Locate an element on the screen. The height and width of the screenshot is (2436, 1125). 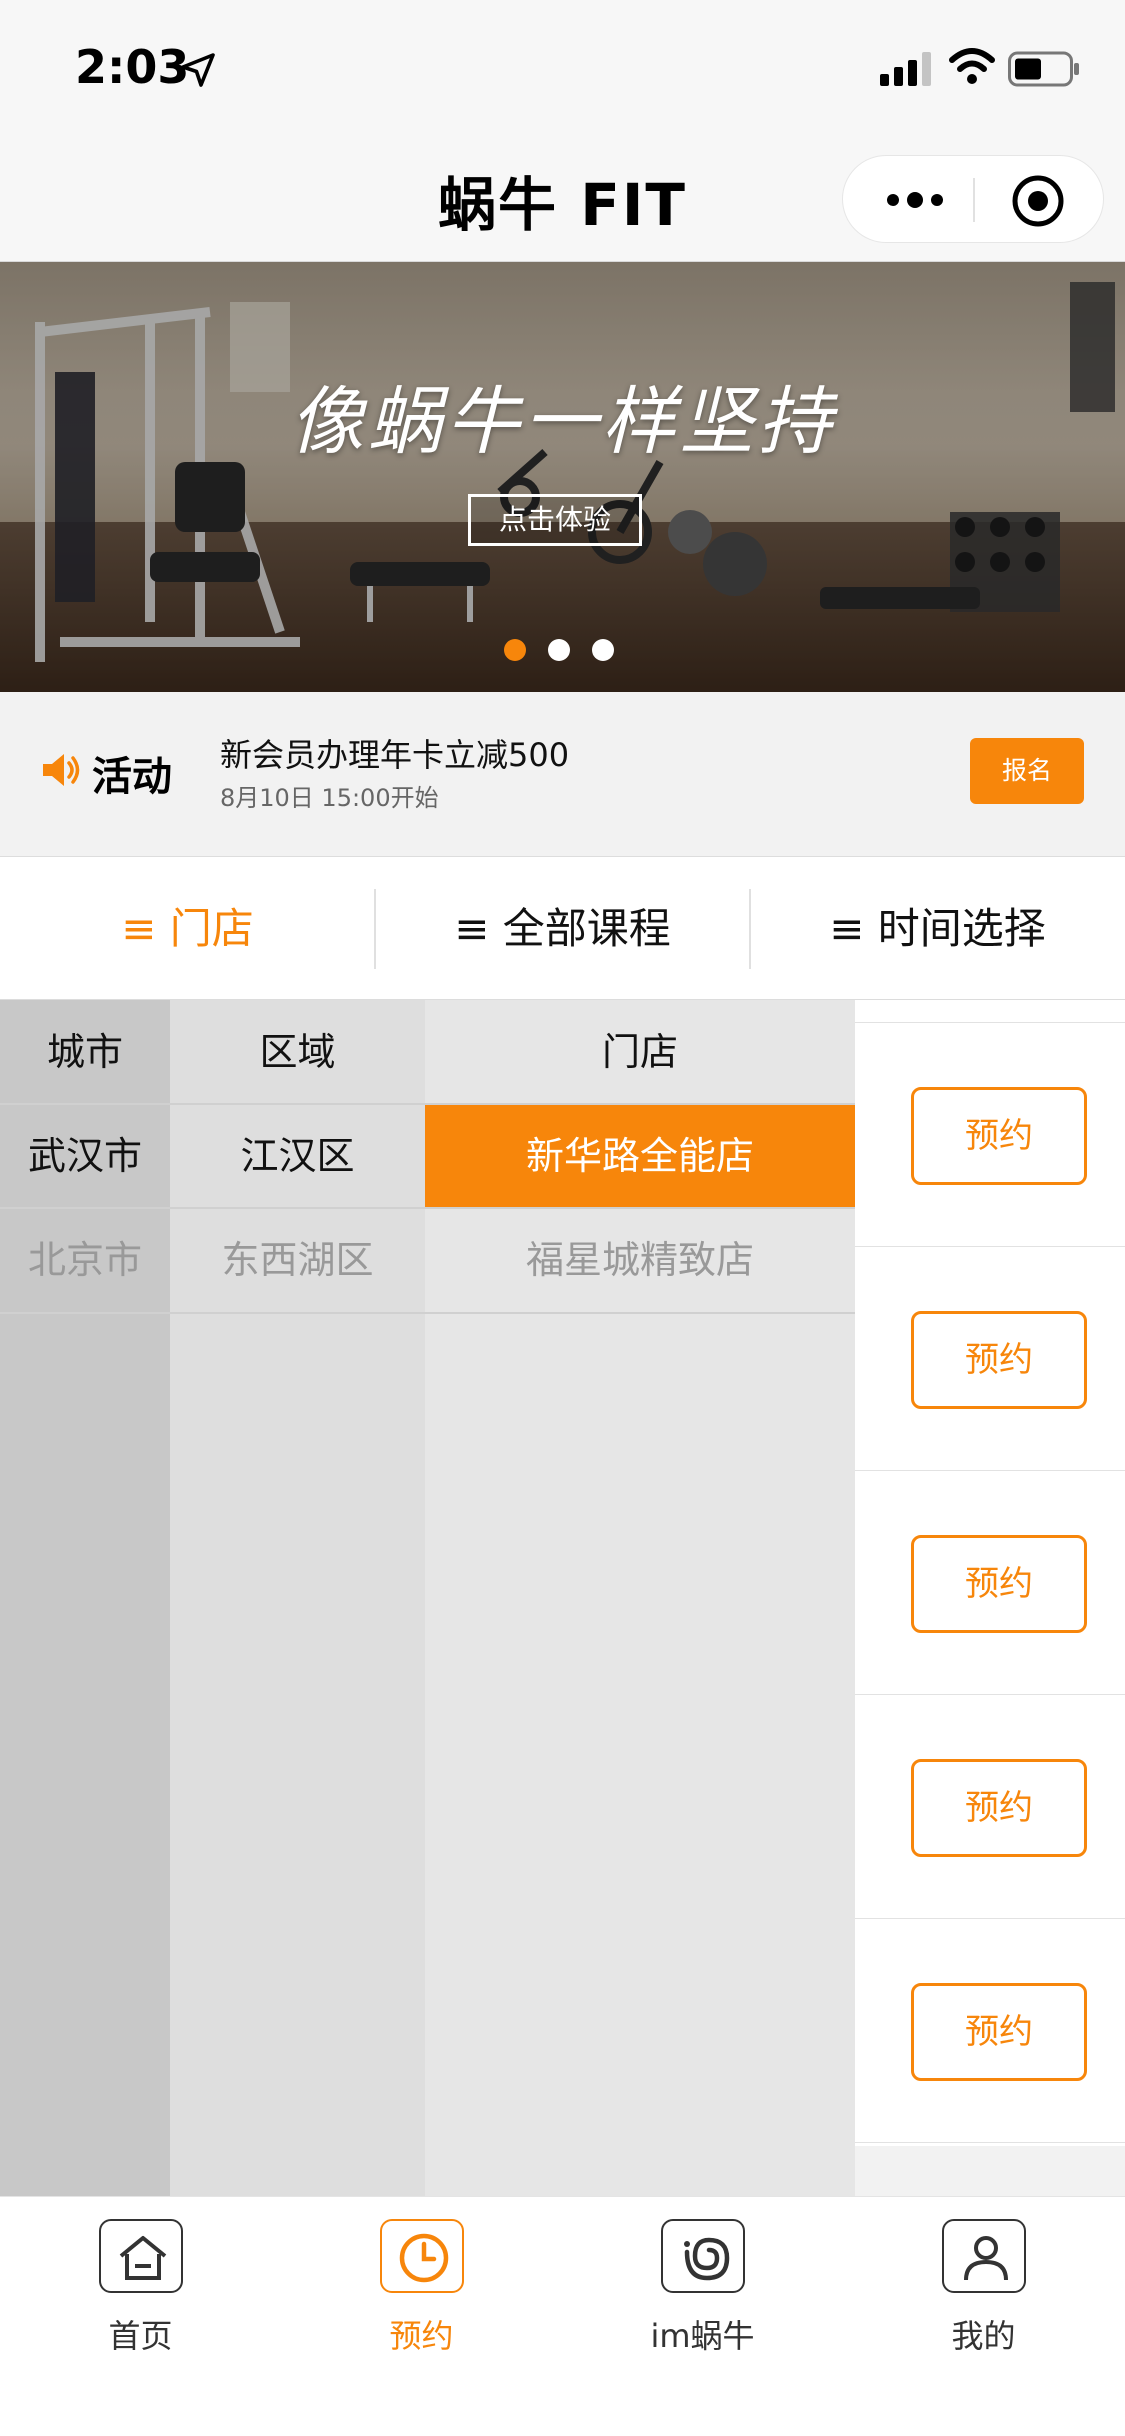
tab-profile-label: 我的 is located at coordinates (983, 2336).